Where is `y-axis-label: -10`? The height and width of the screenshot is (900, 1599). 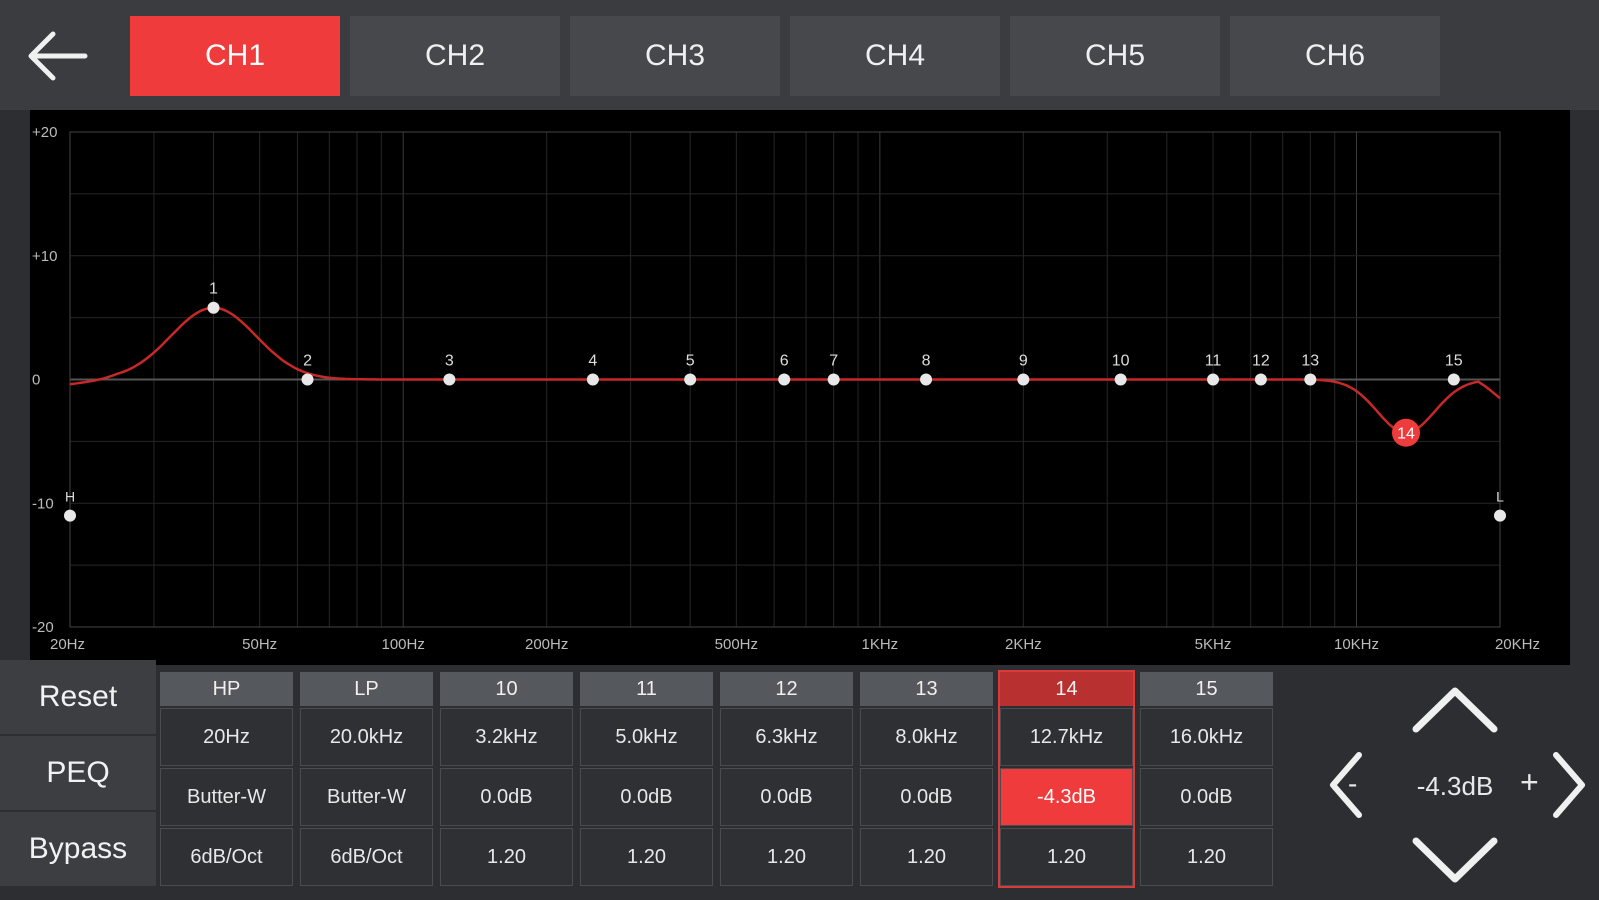 y-axis-label: -10 is located at coordinates (43, 503).